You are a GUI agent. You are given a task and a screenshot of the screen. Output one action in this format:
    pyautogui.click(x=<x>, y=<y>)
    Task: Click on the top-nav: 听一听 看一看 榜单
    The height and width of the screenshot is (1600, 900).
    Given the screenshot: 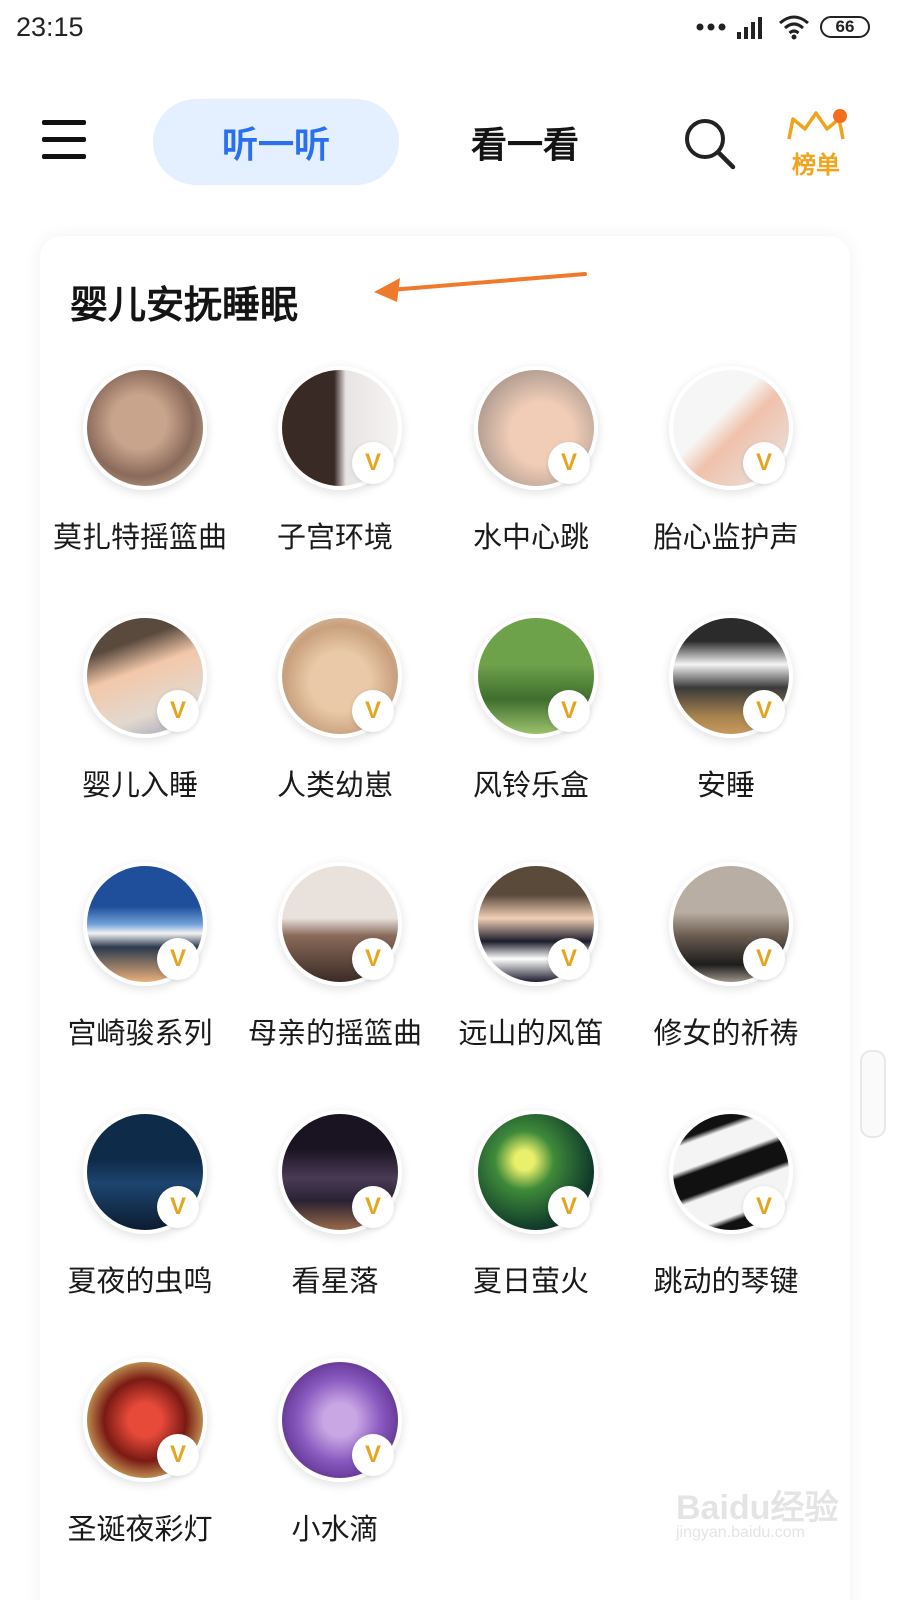 What is the action you would take?
    pyautogui.click(x=450, y=142)
    